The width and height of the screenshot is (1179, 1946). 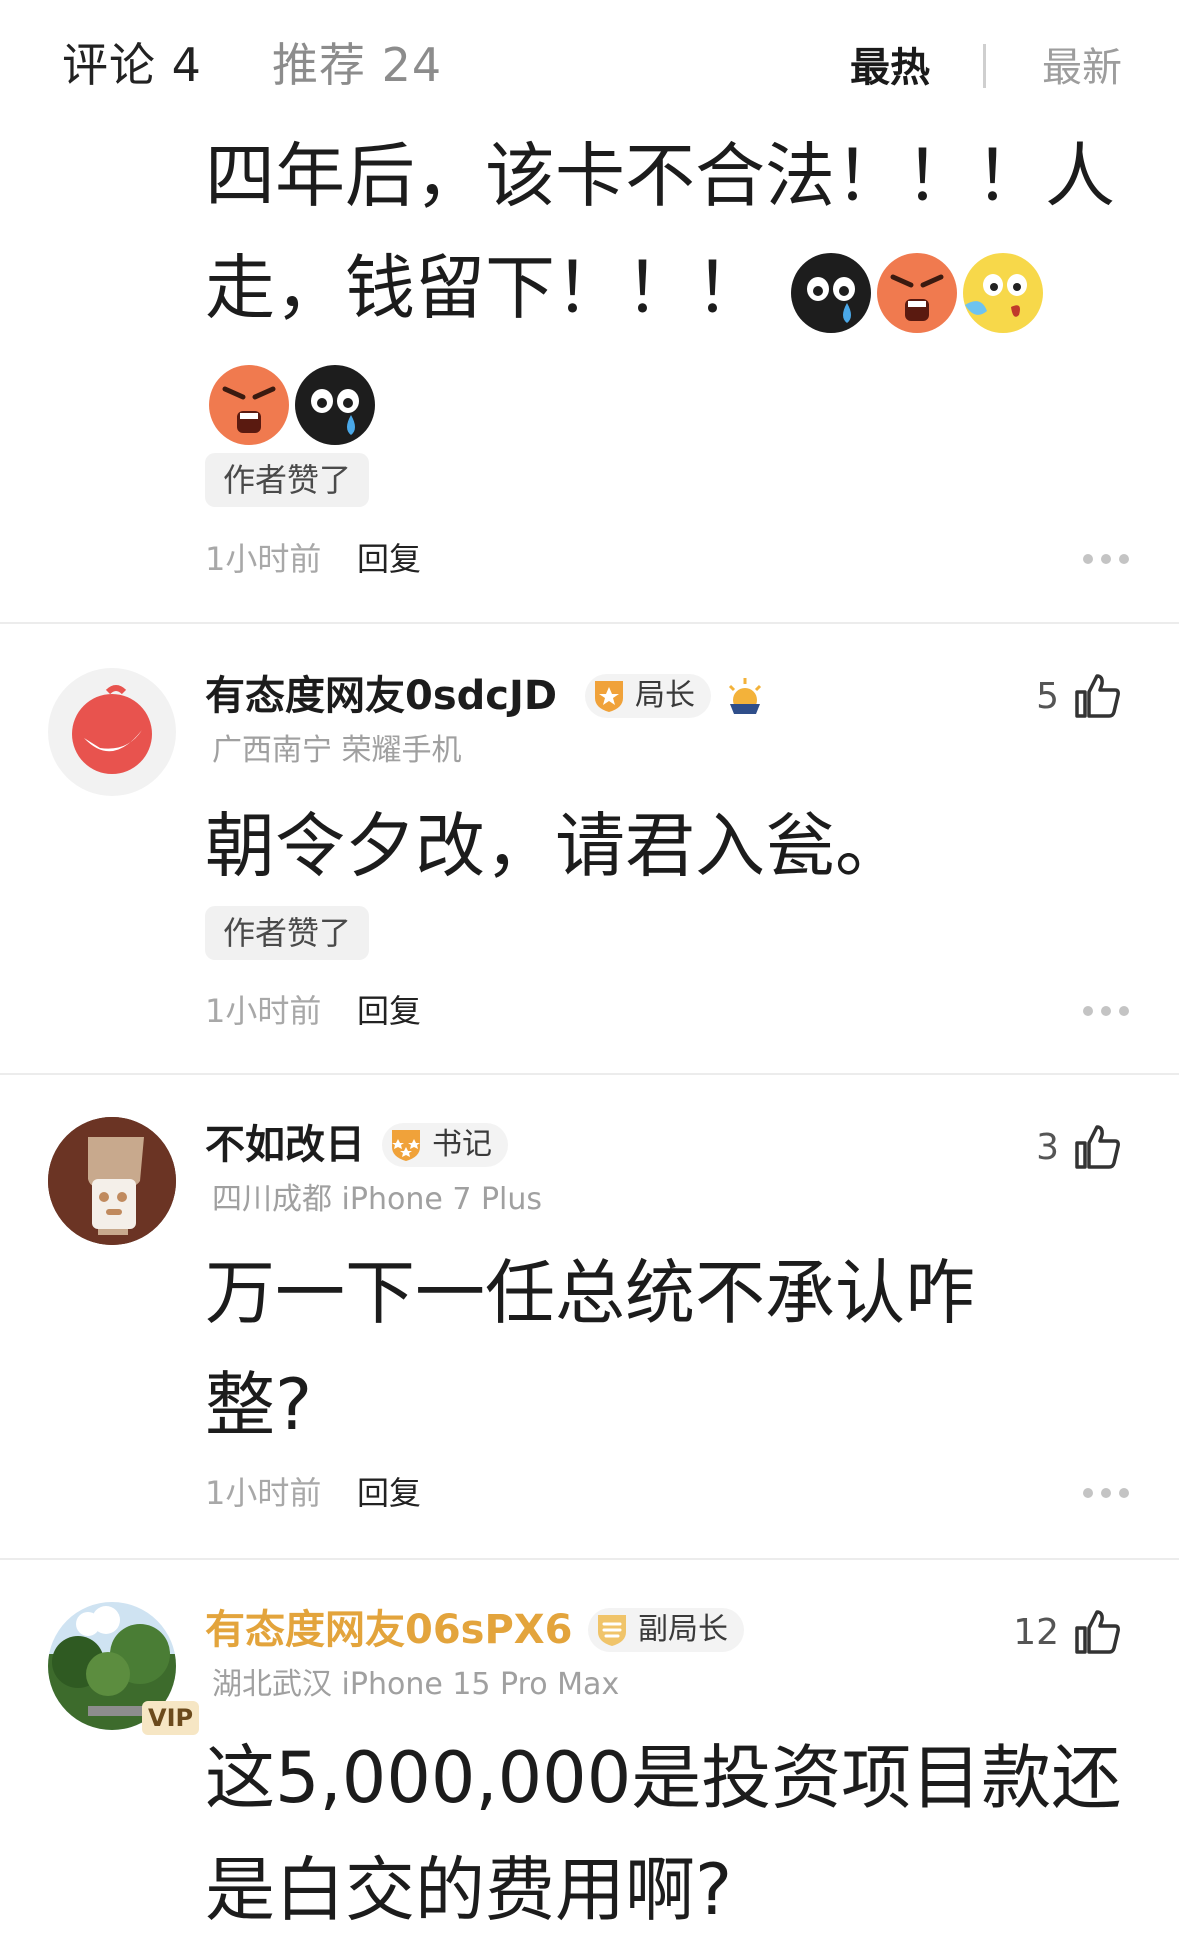 What do you see at coordinates (1003, 293) in the screenshot?
I see `shocked-emoji-icon` at bounding box center [1003, 293].